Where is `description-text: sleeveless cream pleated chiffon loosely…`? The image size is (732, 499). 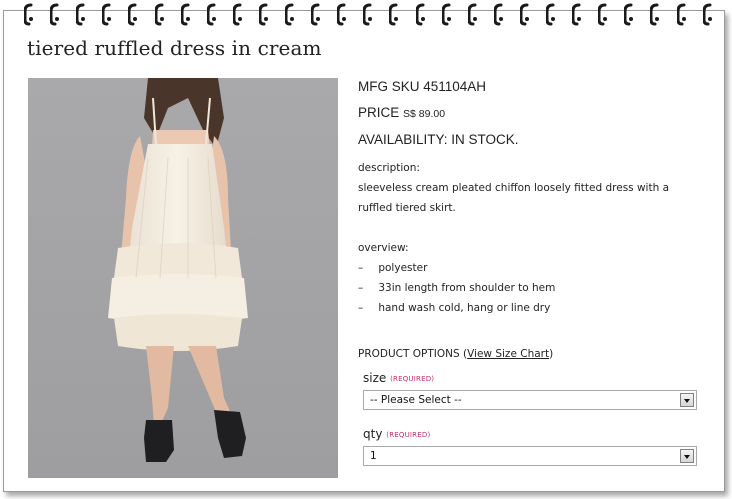
description-text: sleeveless cream pleated chiffon loosely… is located at coordinates (514, 198).